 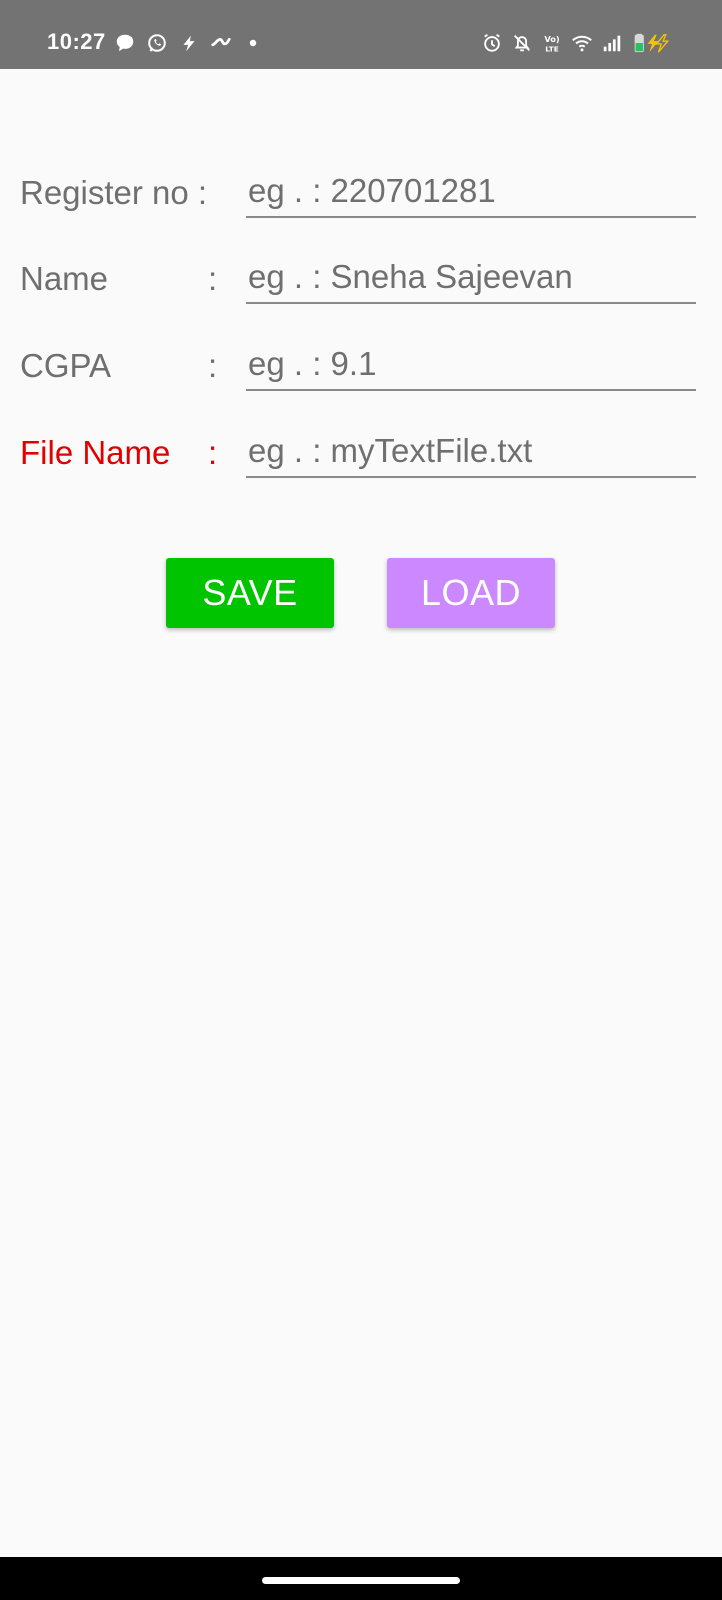 I want to click on whatsapp-icon, so click(x=157, y=43).